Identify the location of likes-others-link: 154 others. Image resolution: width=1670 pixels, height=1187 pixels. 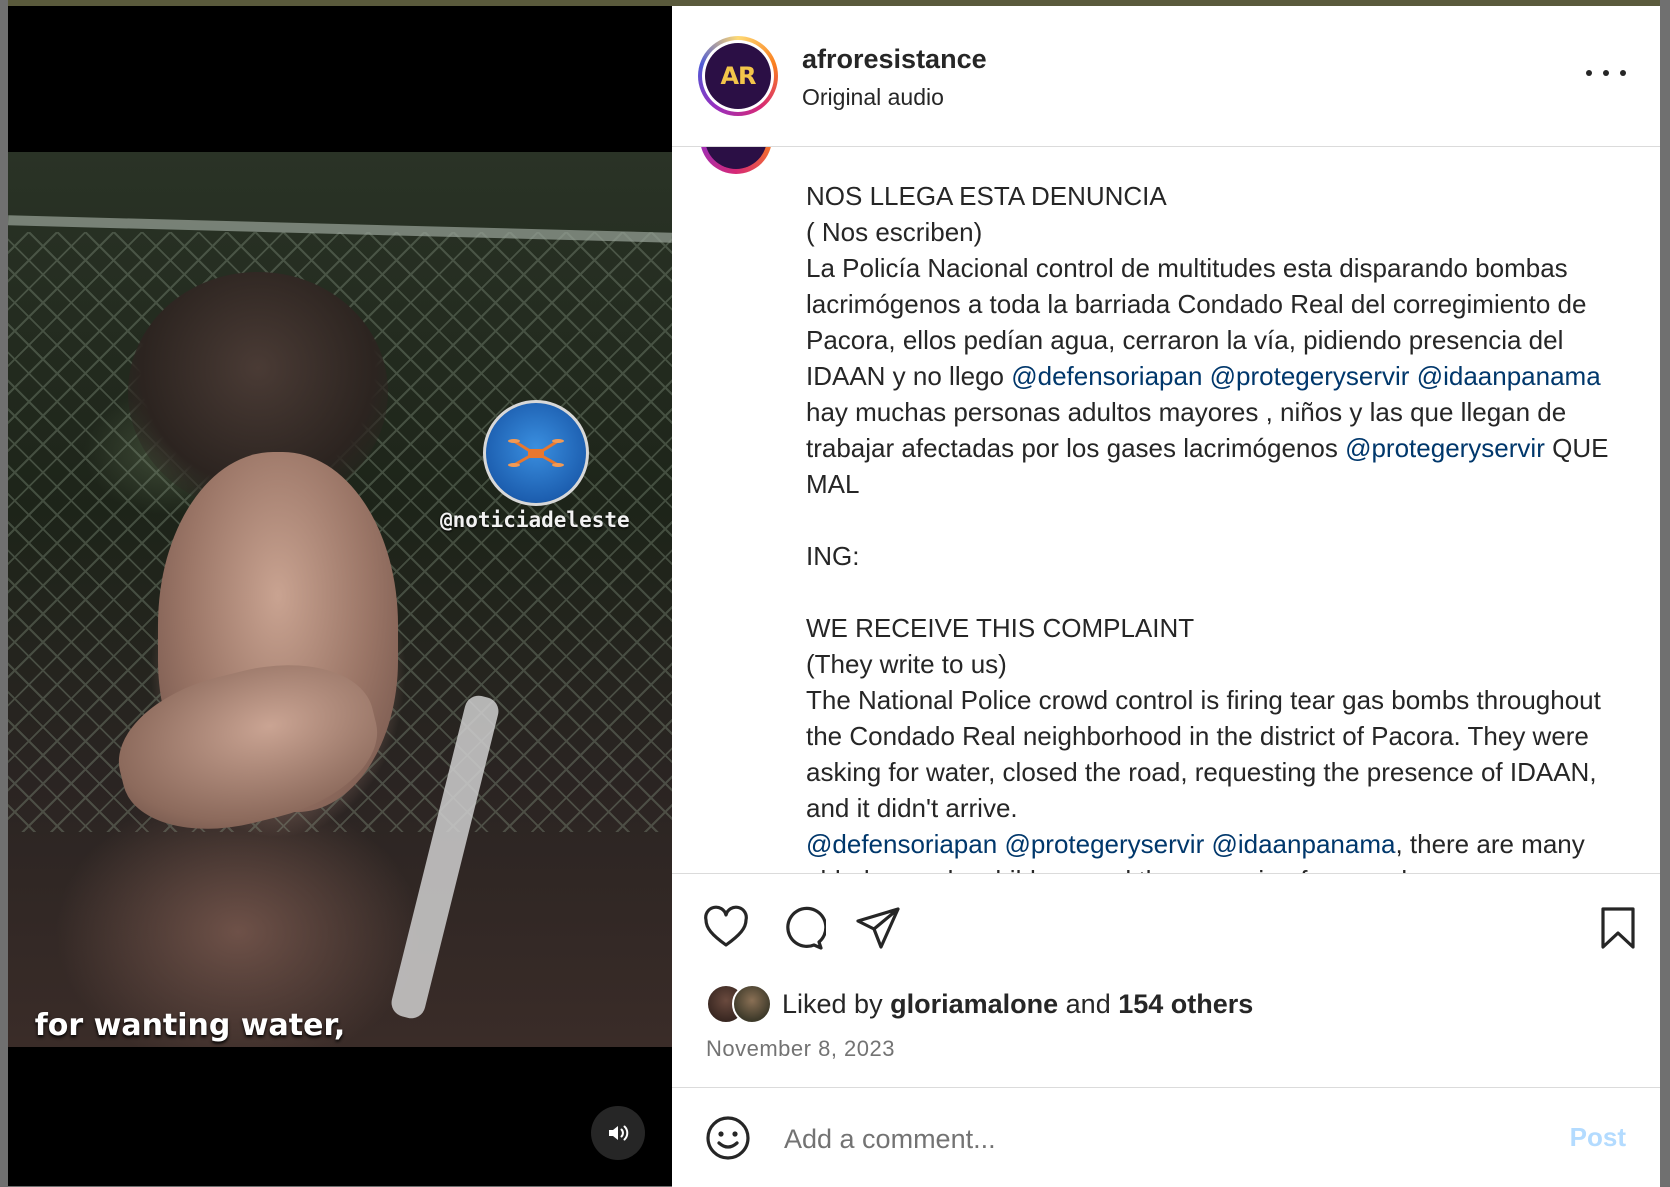
(1185, 1004).